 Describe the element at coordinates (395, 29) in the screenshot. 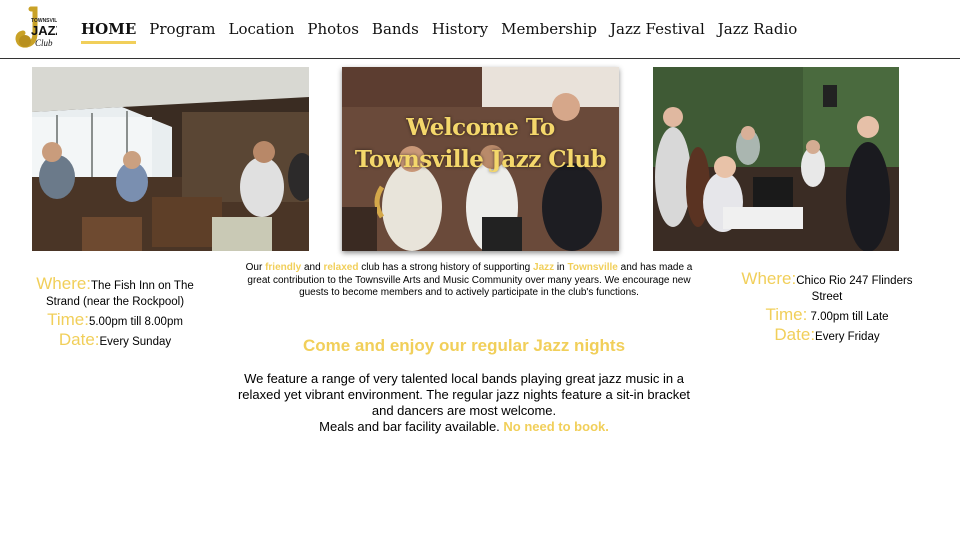

I see `nav-bands: Bands` at that location.